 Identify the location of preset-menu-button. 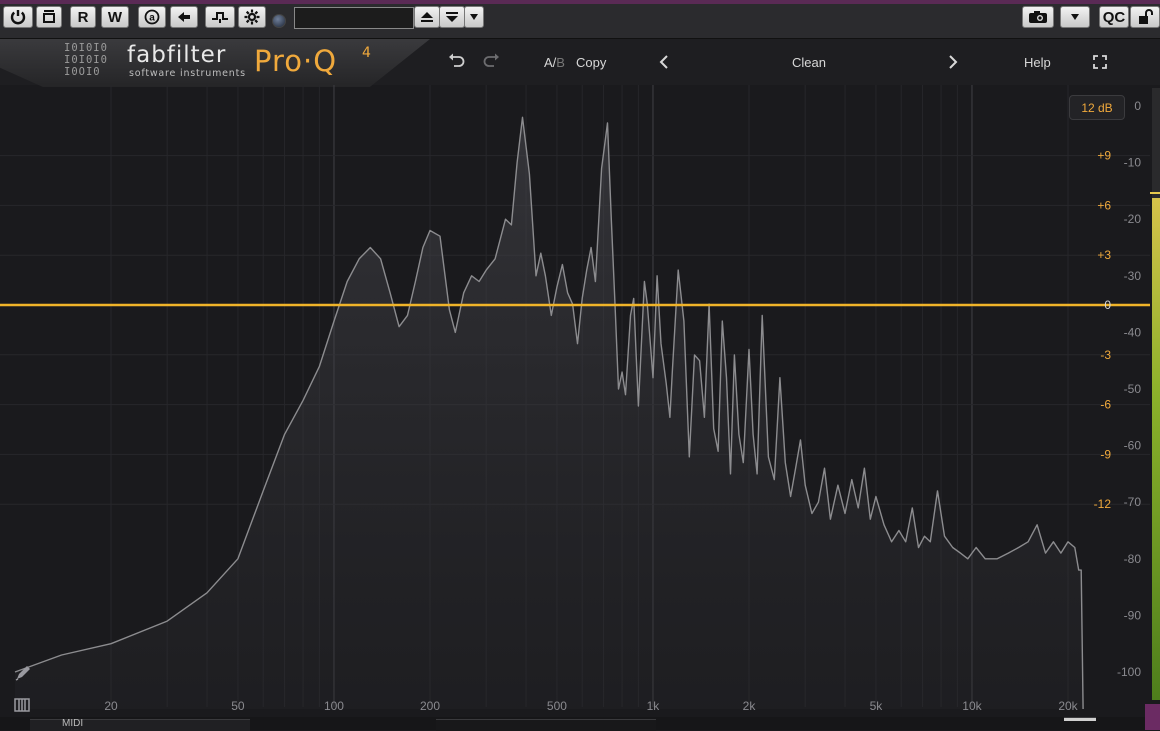
(474, 17).